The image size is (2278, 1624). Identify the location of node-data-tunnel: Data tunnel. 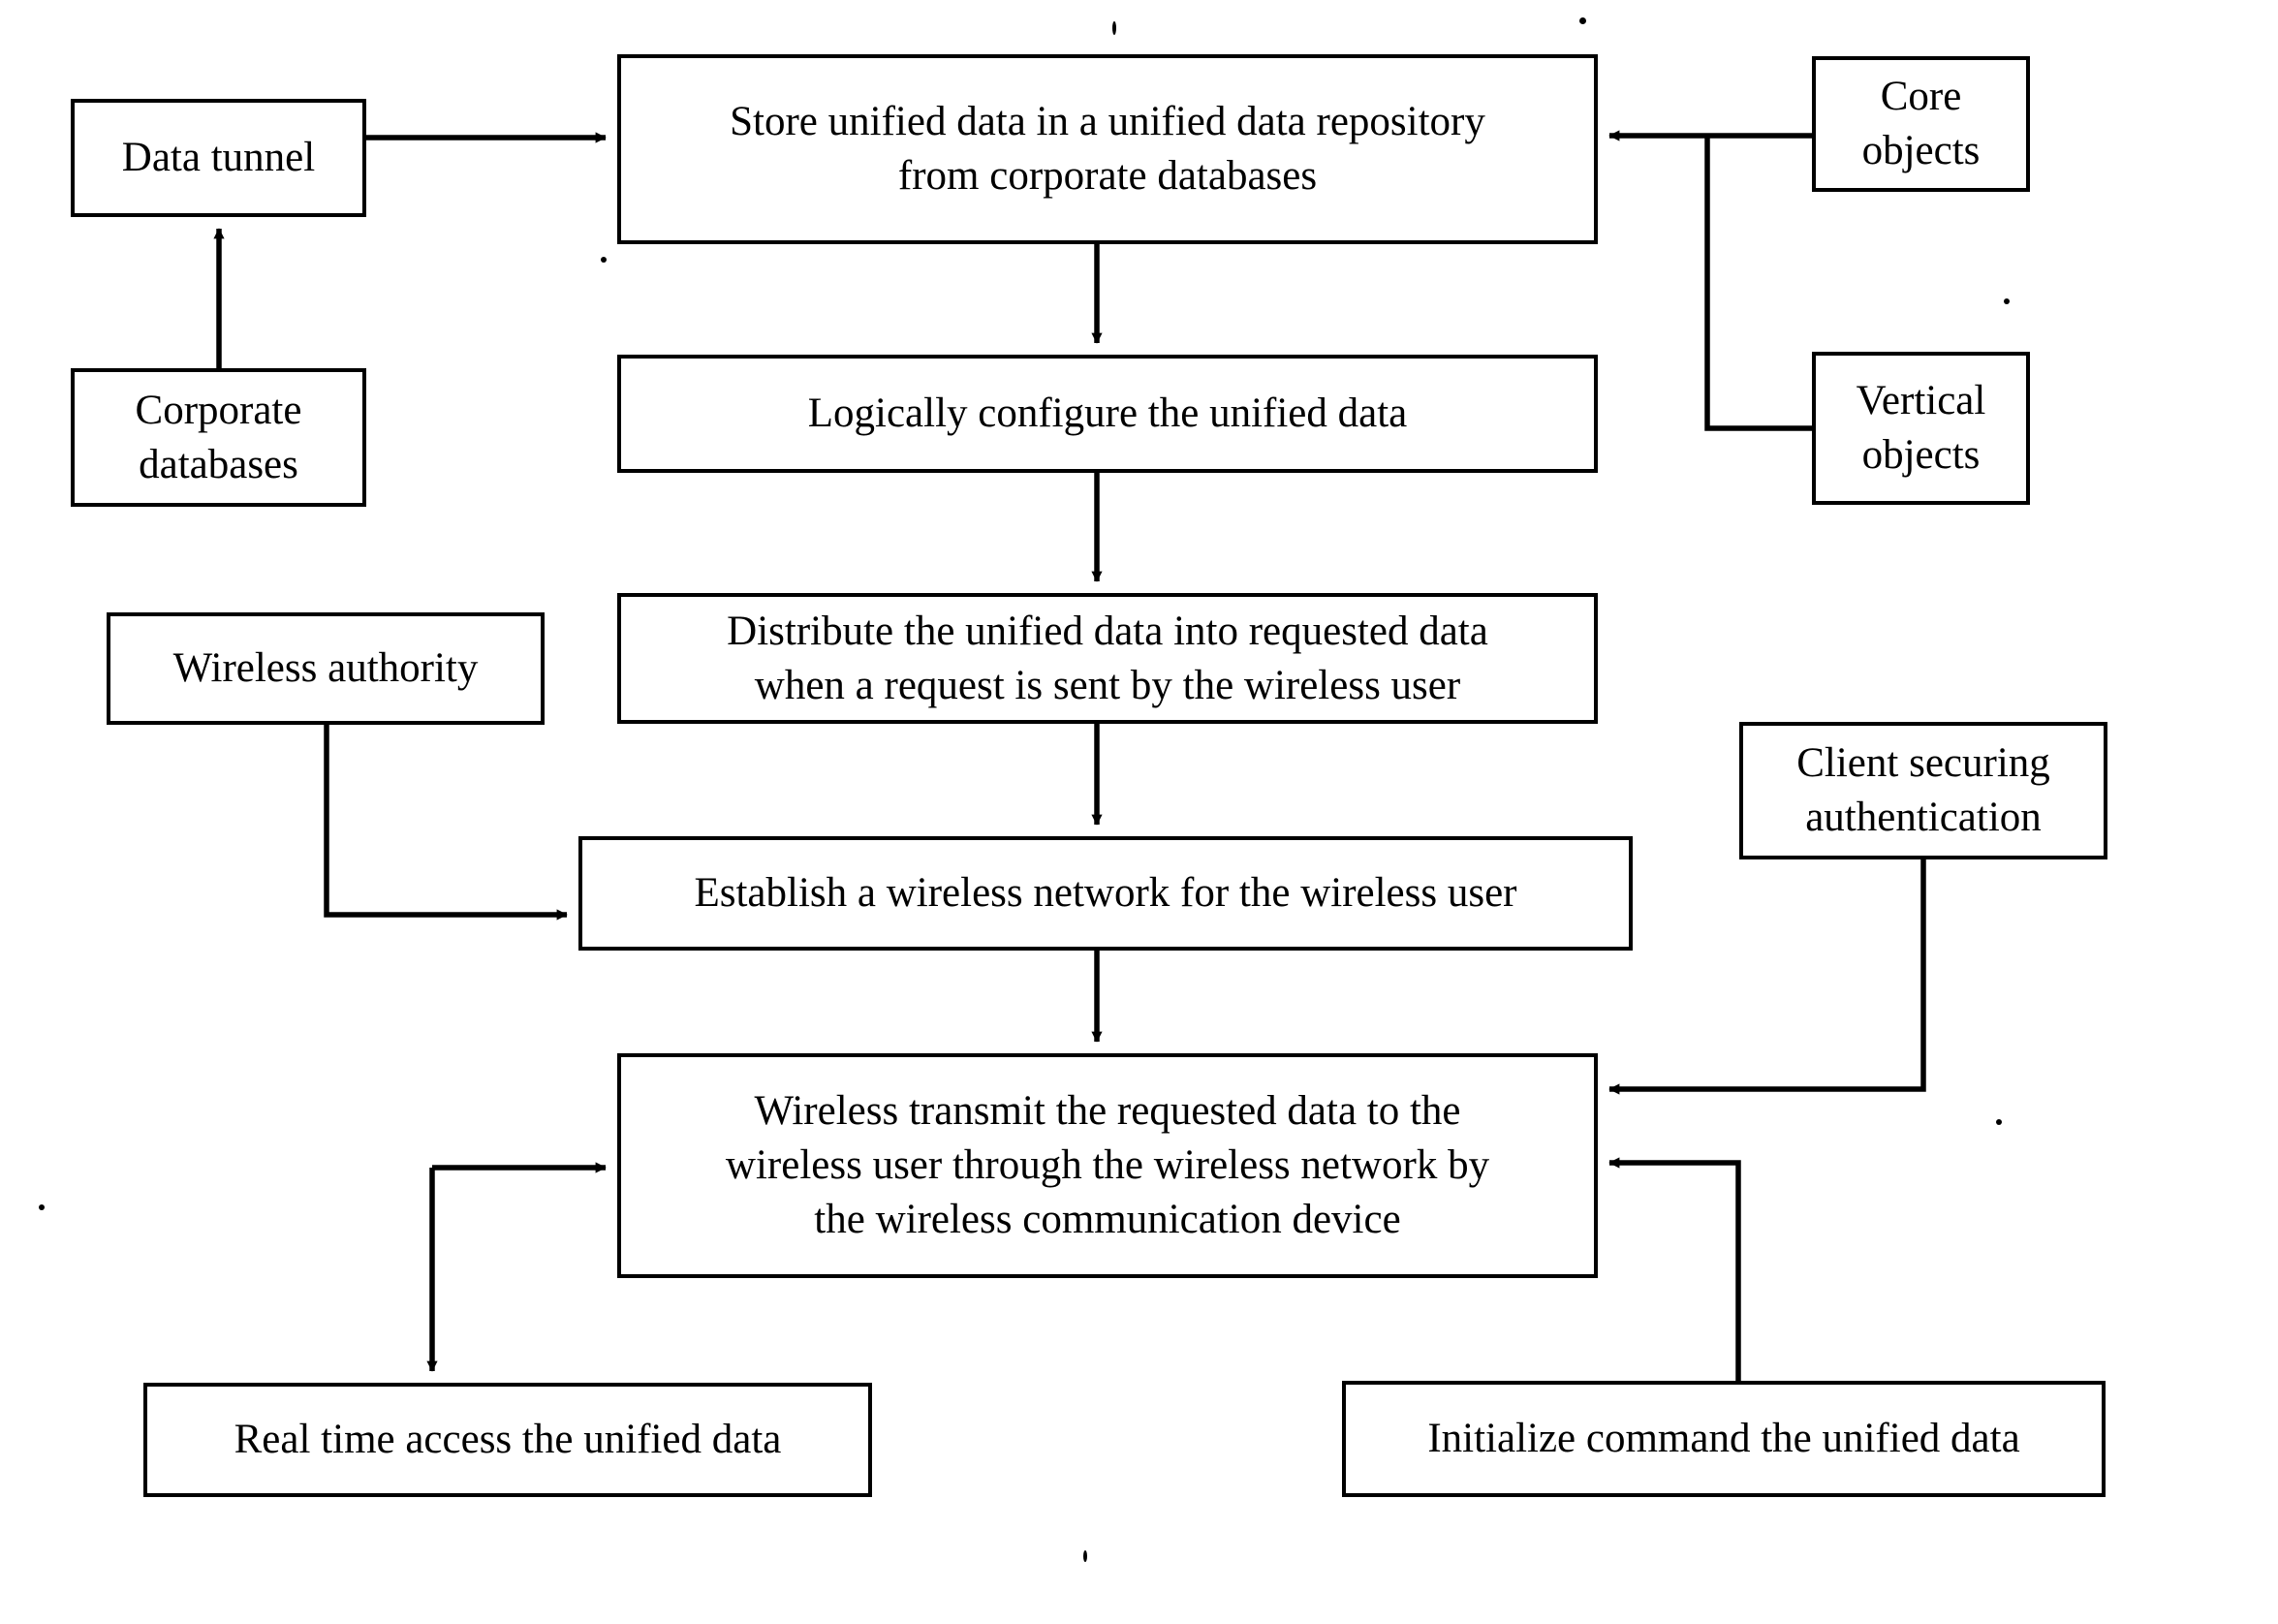
(218, 158).